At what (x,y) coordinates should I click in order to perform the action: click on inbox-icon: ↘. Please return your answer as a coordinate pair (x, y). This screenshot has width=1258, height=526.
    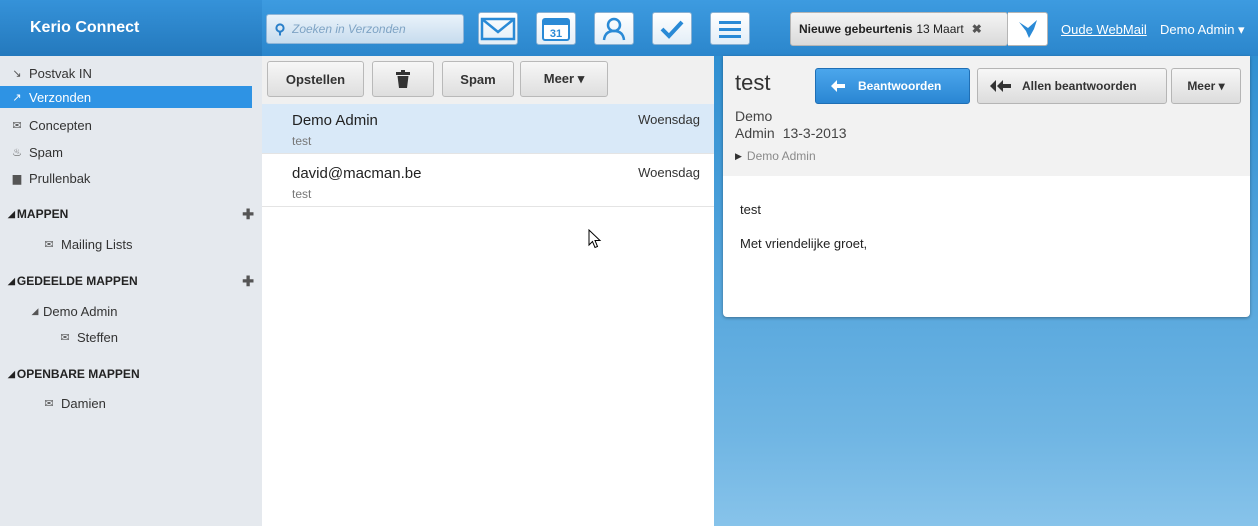
    Looking at the image, I should click on (17, 73).